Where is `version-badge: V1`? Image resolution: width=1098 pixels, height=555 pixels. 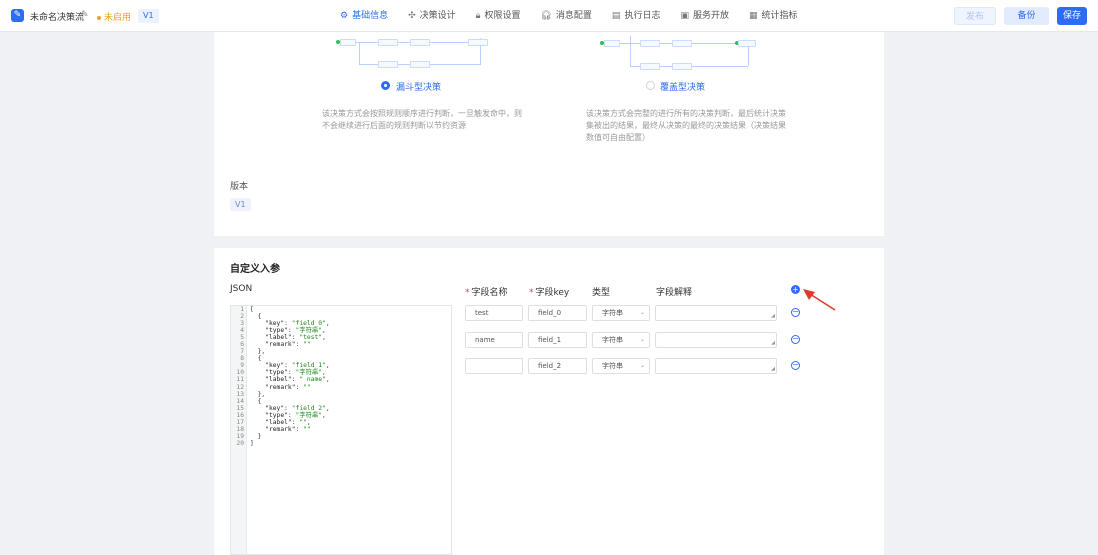 version-badge: V1 is located at coordinates (148, 16).